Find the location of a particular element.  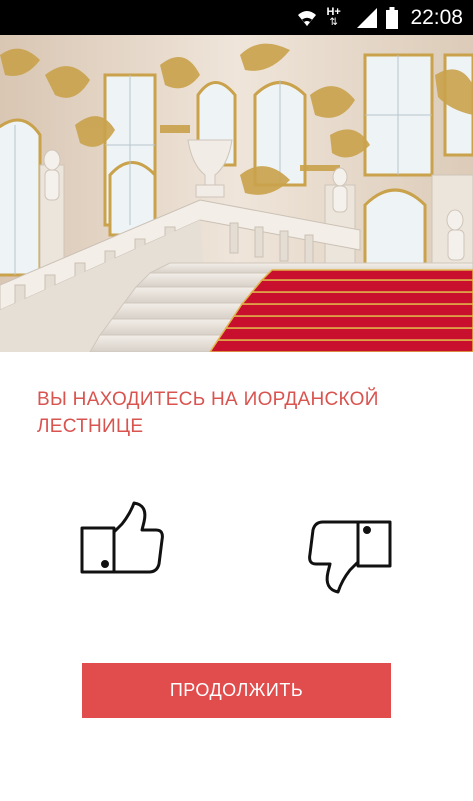

like-button is located at coordinates (123, 539).